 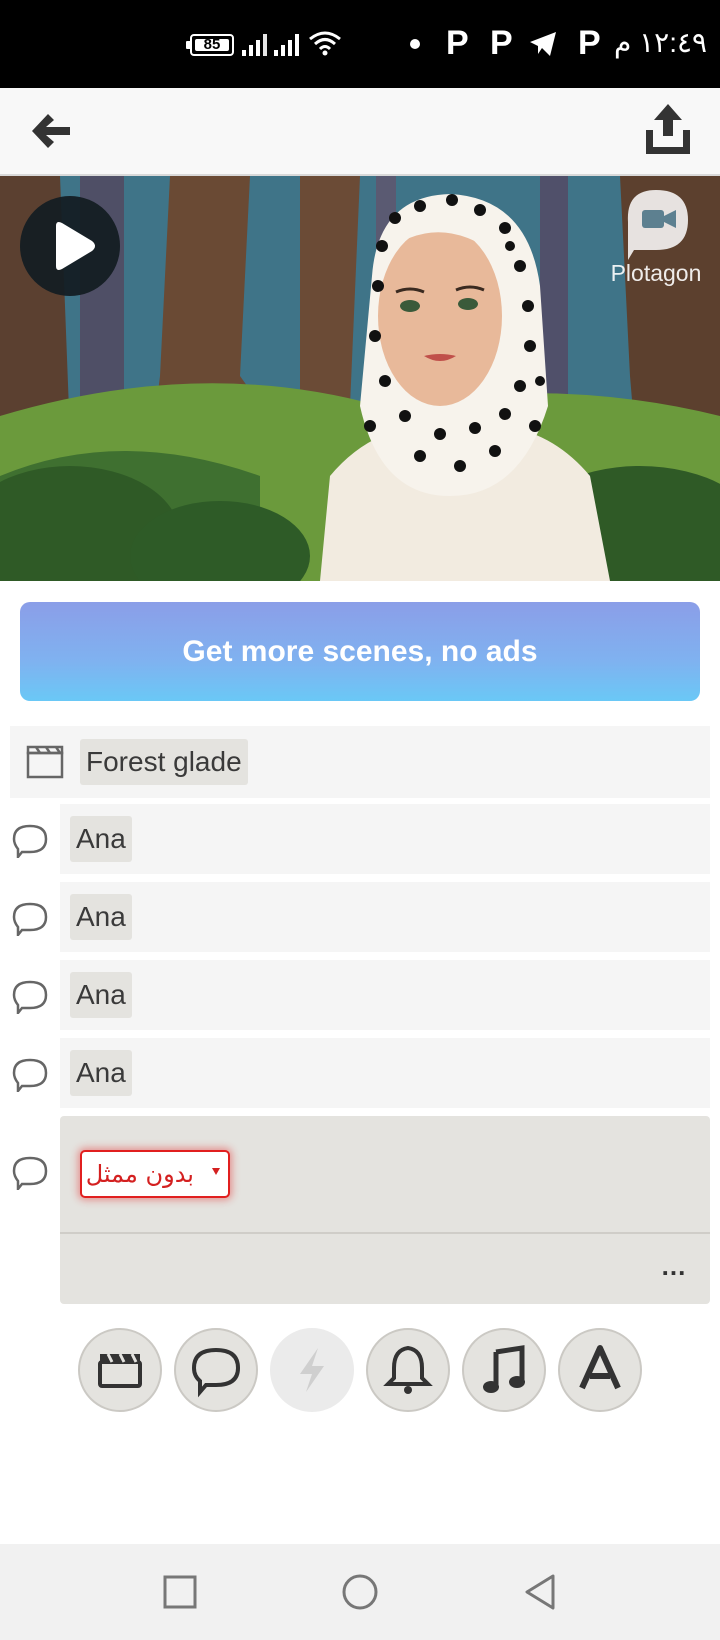 What do you see at coordinates (360, 44) in the screenshot?
I see `status-bar: 85 P P P ١٢:٤٩ م` at bounding box center [360, 44].